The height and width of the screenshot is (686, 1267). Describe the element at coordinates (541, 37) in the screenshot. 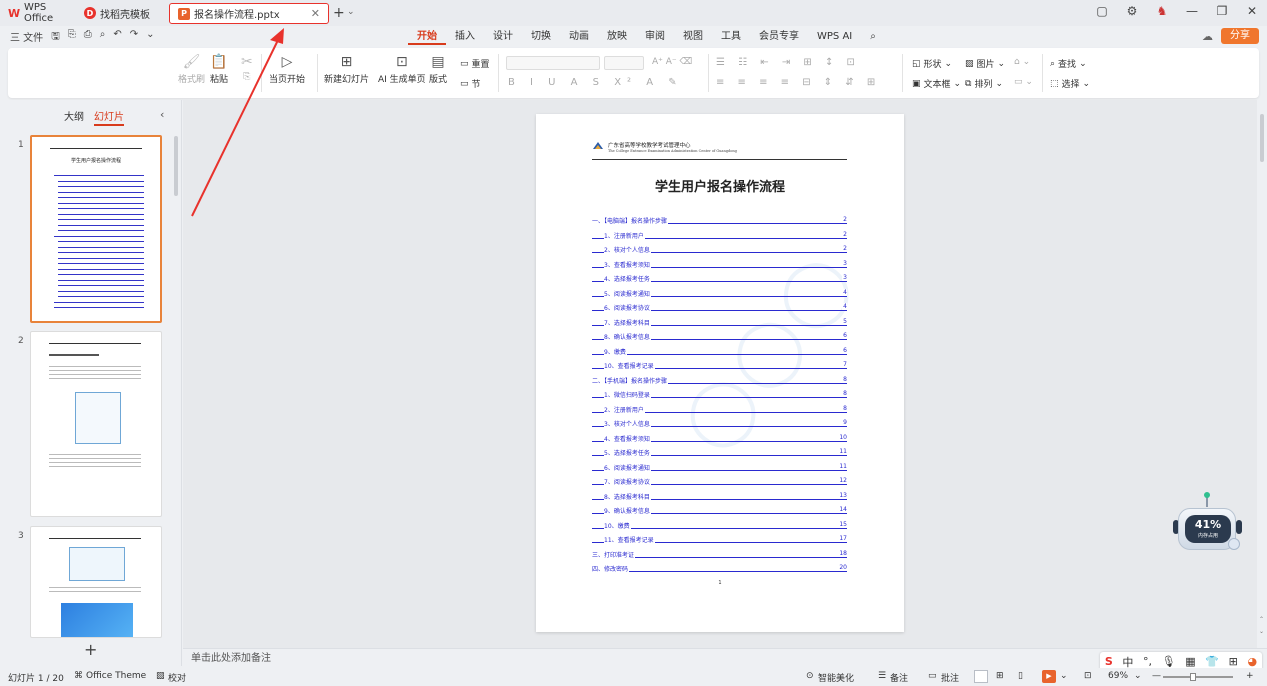

I see `tab-transitions: 切换` at that location.